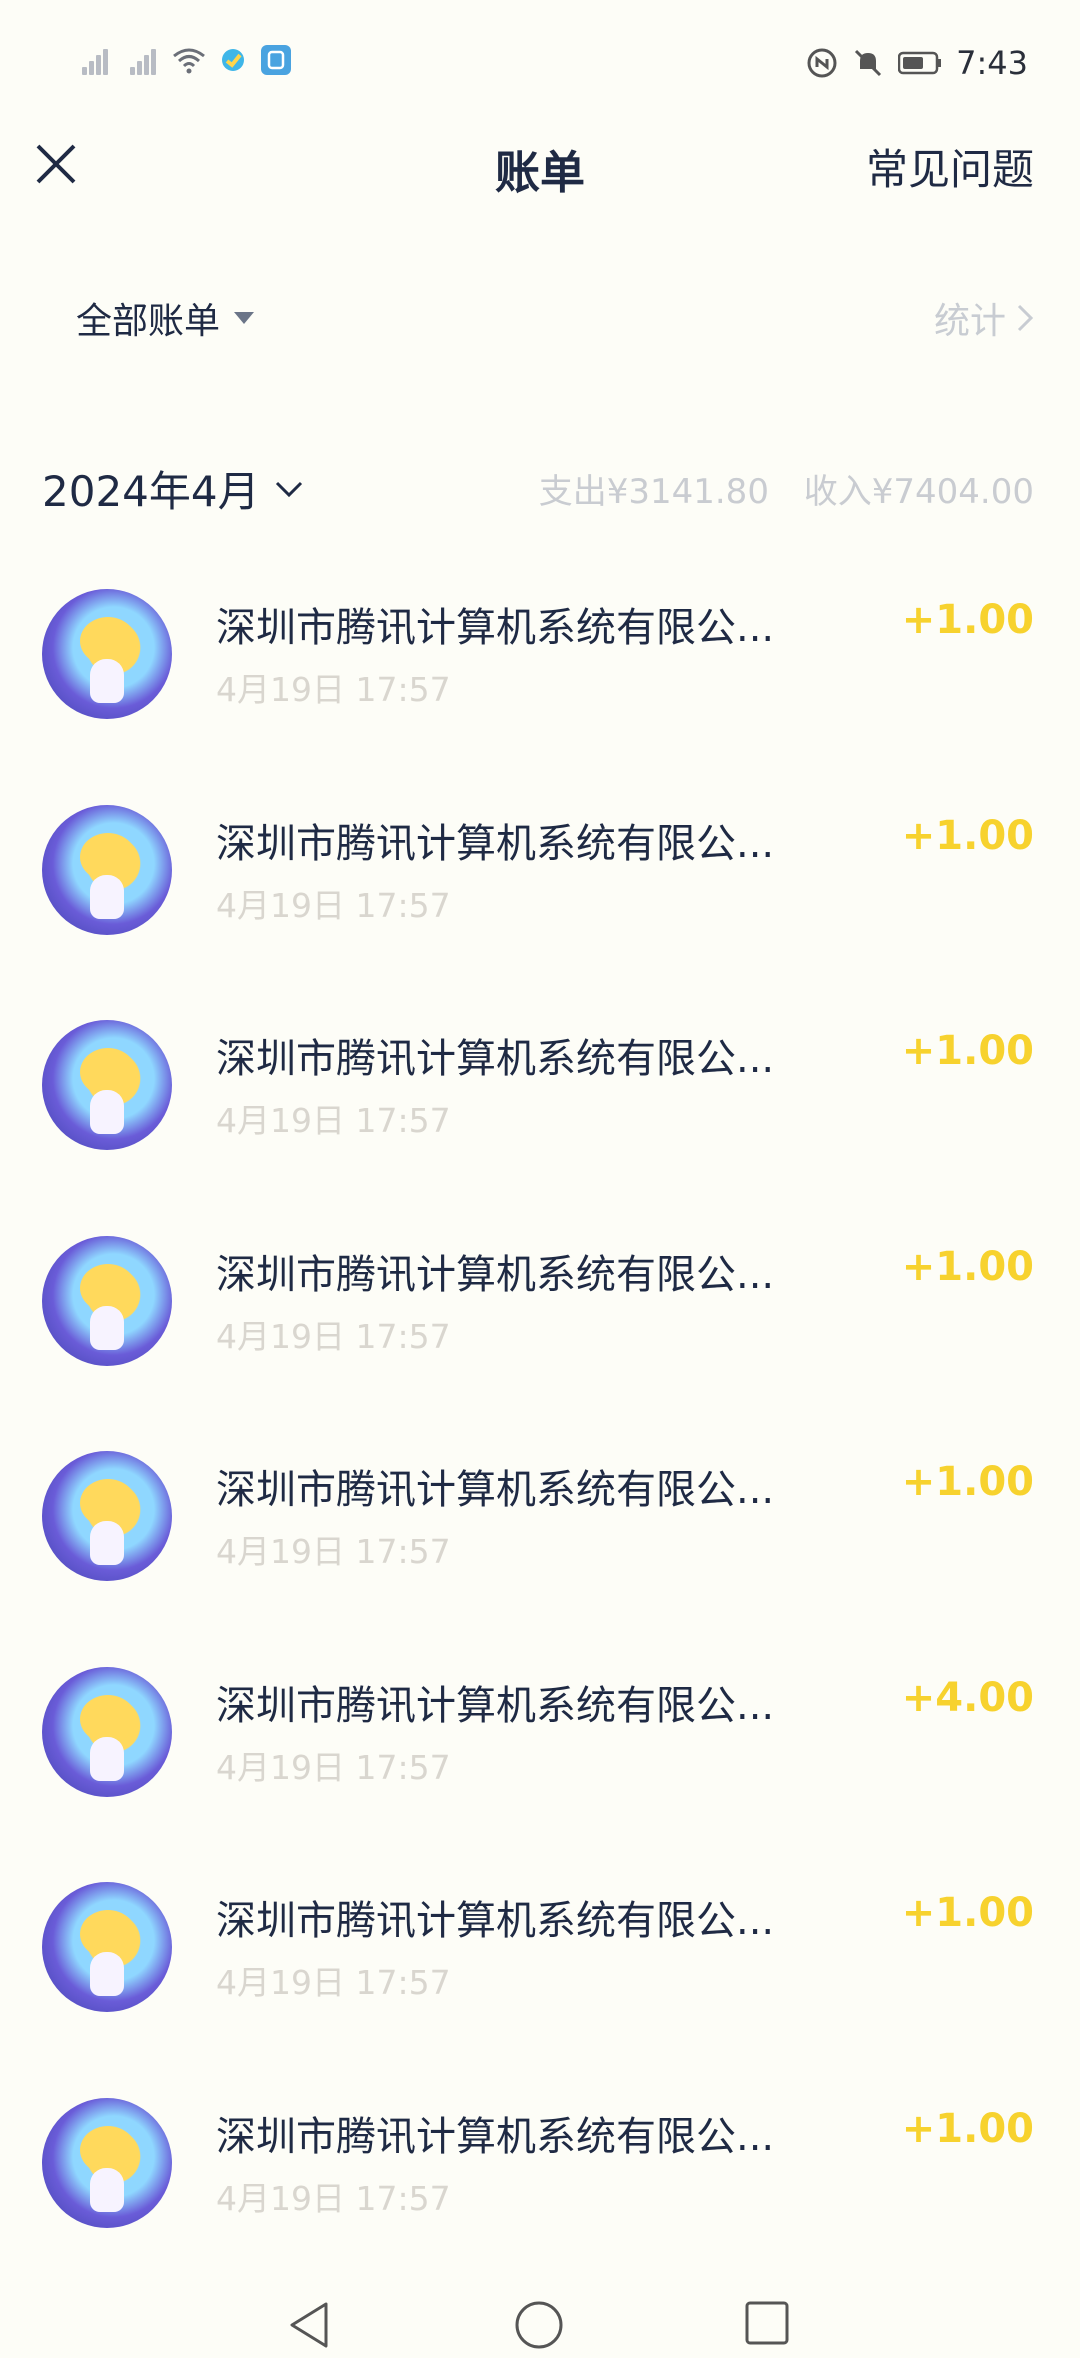  What do you see at coordinates (1025, 318) in the screenshot?
I see `chevron-right-icon` at bounding box center [1025, 318].